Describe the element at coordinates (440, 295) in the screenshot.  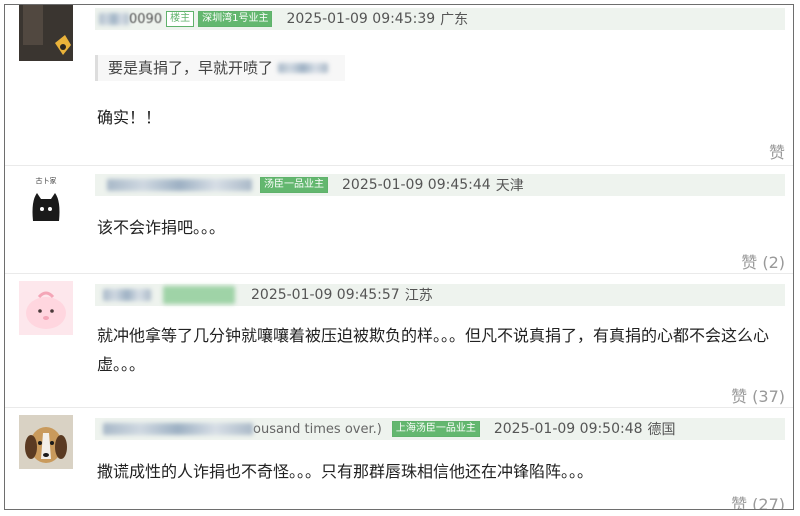
I see `comment-meta: 2025-01-09 09:45:57 江苏` at that location.